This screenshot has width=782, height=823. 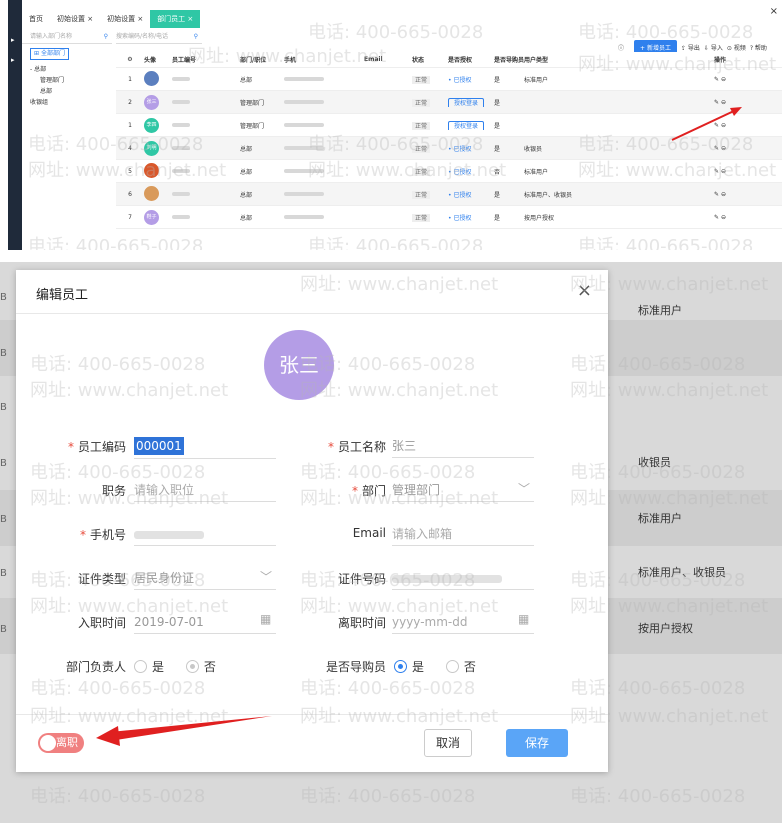 I want to click on col-header-dept: 部门/职位, so click(x=262, y=59).